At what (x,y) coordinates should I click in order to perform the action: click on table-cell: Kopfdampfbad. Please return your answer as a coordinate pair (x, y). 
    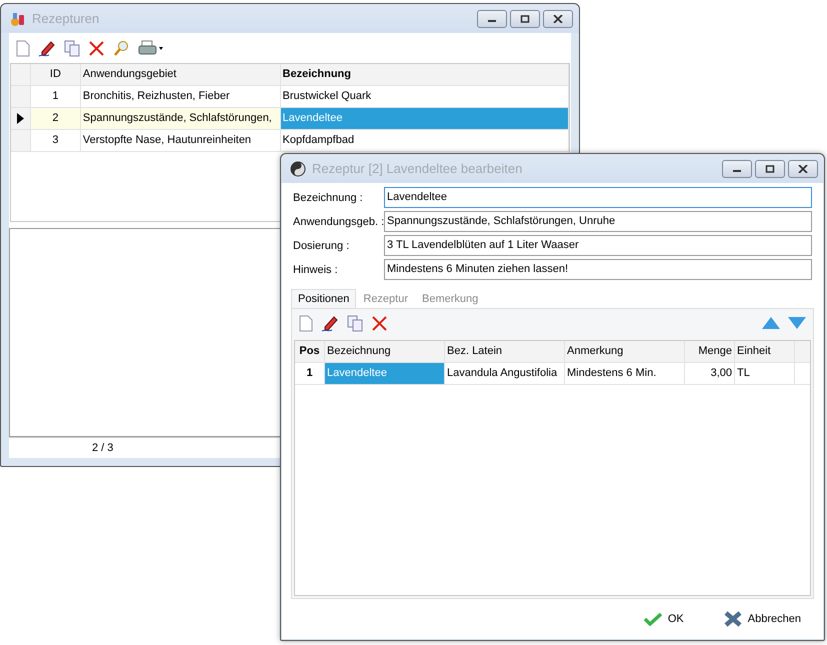
    Looking at the image, I should click on (425, 140).